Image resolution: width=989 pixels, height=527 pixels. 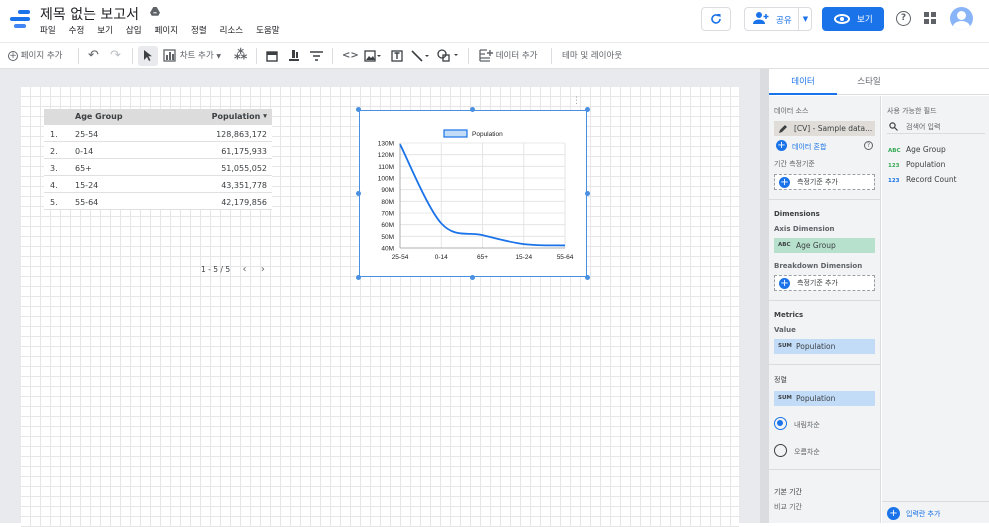 I want to click on available-fields-heading: 사용 가능한 필드, so click(x=912, y=111).